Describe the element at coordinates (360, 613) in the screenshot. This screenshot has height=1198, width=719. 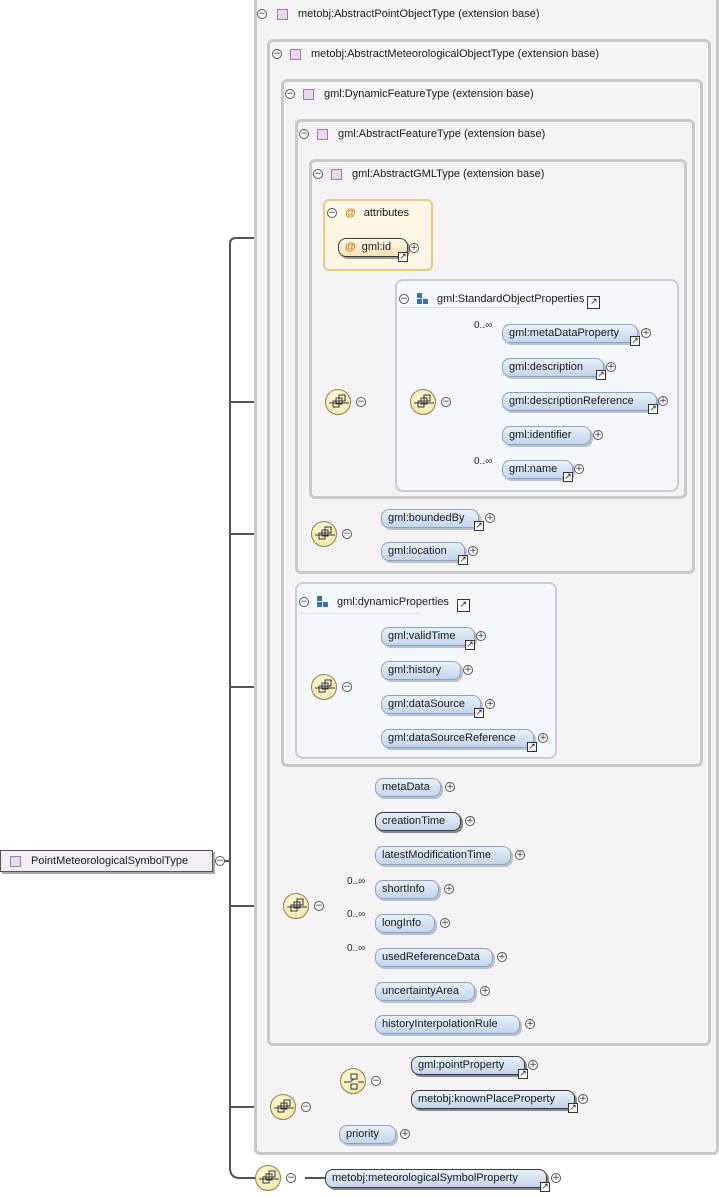
I see `group-divider` at that location.